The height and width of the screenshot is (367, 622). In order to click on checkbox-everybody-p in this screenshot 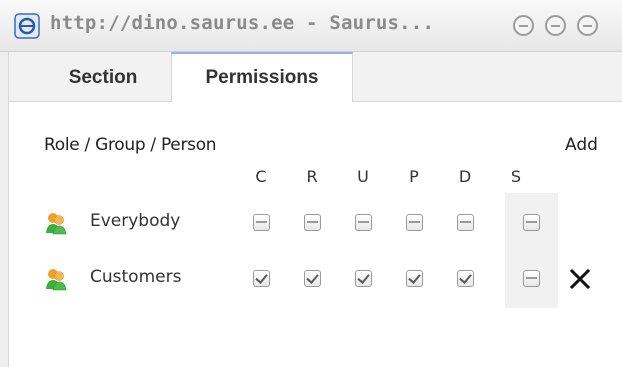, I will do `click(414, 222)`.